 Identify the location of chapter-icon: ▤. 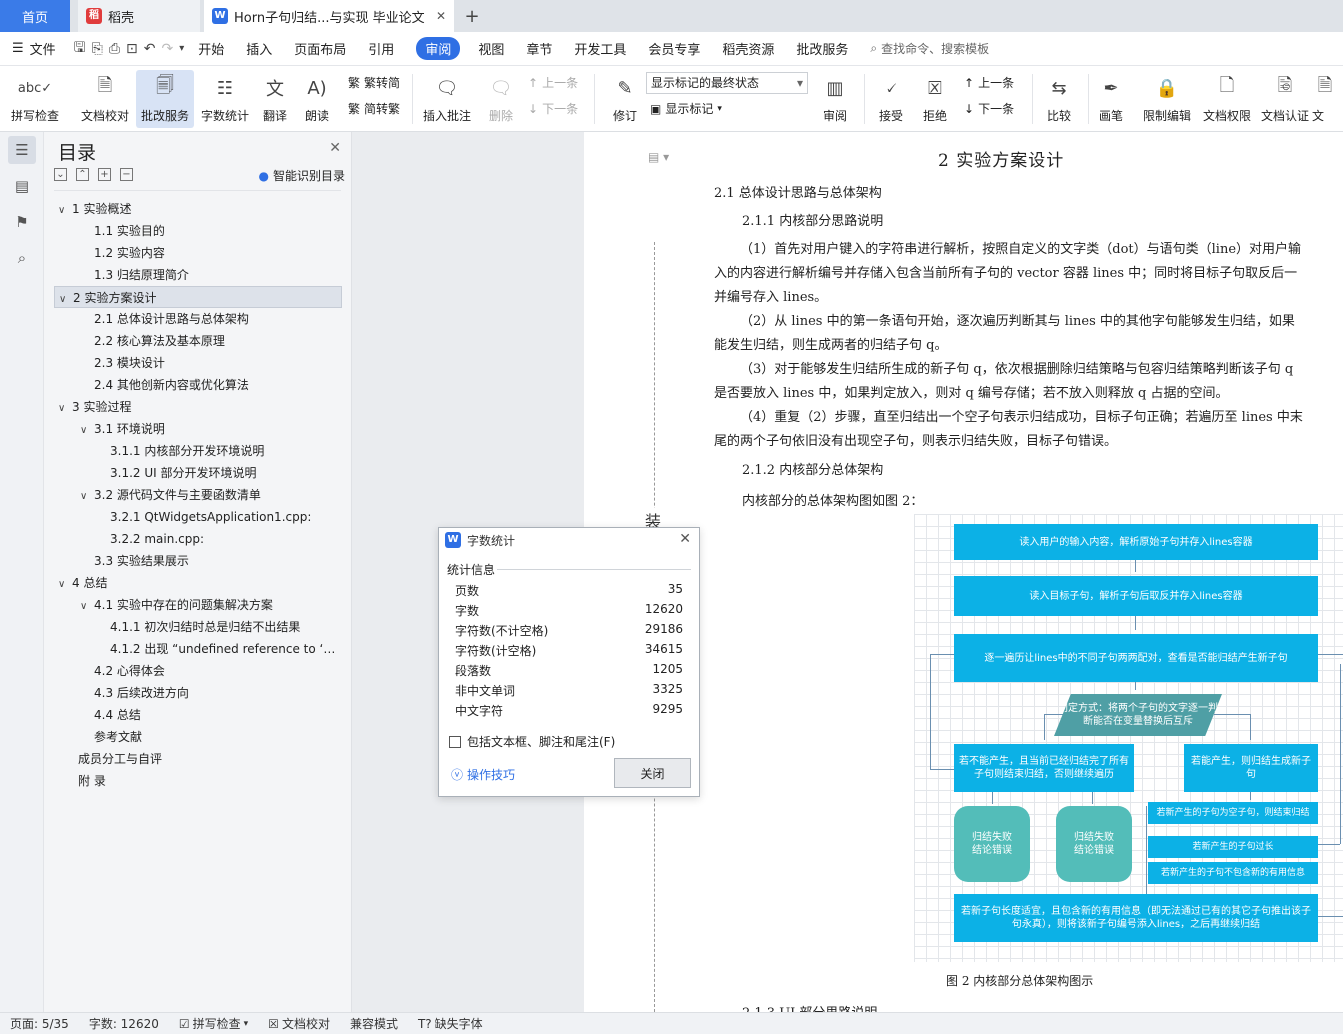
(22, 186).